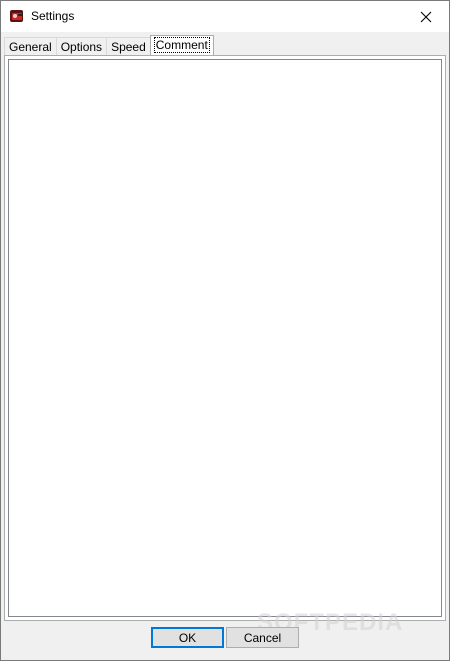  I want to click on tab-options: Options, so click(81, 46).